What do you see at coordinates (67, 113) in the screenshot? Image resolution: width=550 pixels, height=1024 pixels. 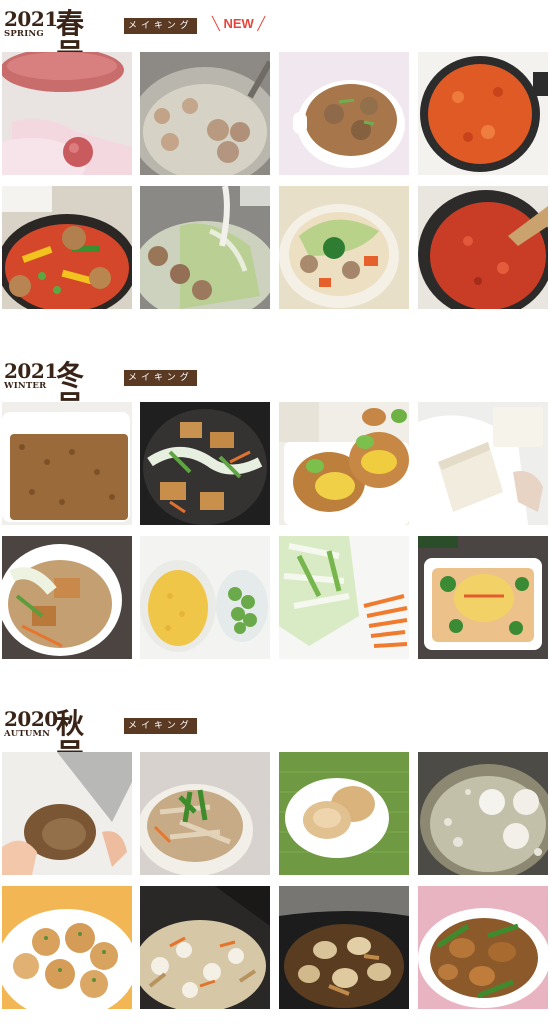 I see `photo-minced-meat-meatball-hands` at bounding box center [67, 113].